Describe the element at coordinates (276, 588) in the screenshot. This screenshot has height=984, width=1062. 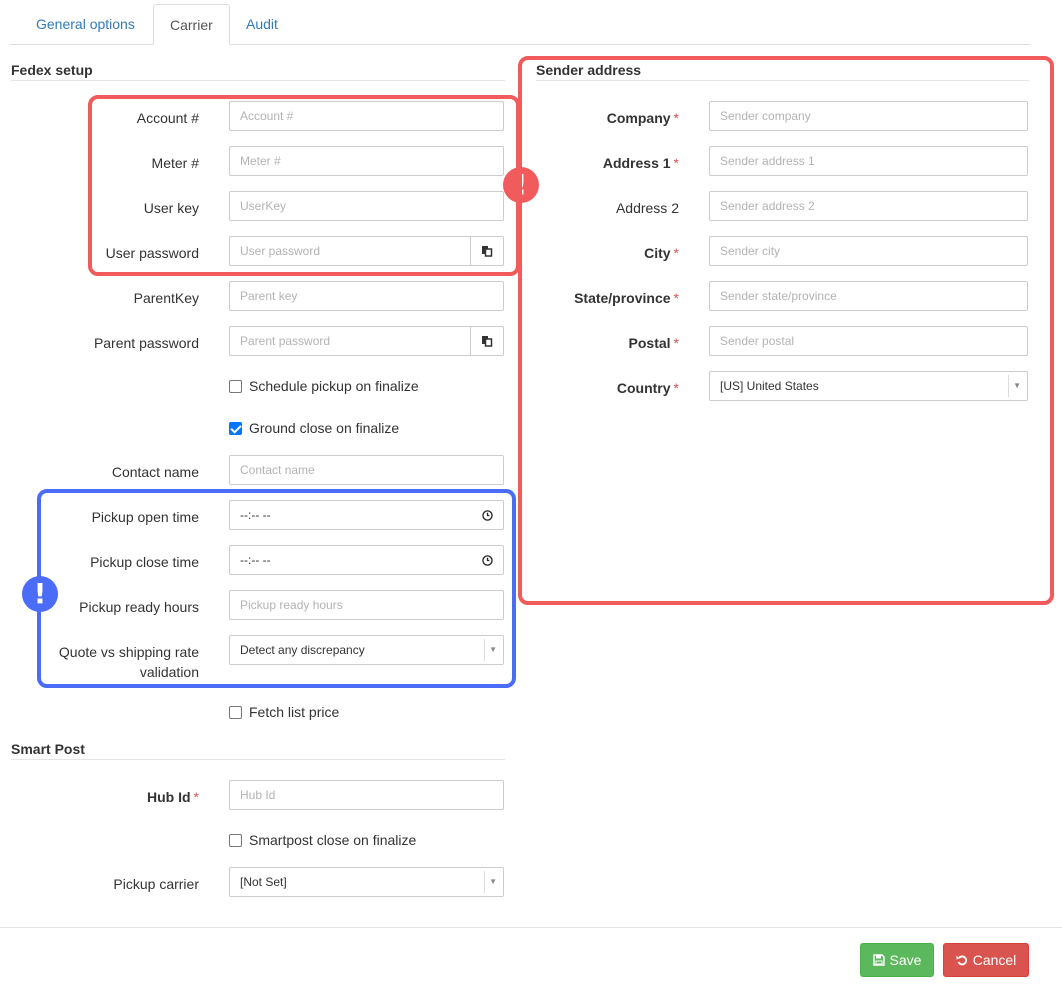
I see `pickup-settings-highlight` at that location.